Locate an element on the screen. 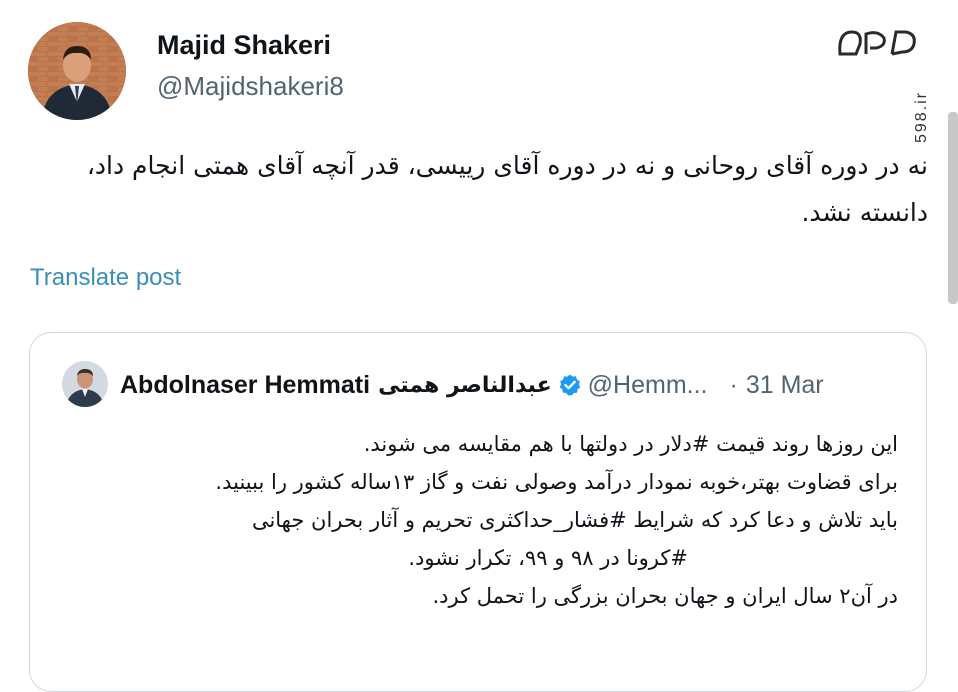  598-logo-icon is located at coordinates (877, 43).